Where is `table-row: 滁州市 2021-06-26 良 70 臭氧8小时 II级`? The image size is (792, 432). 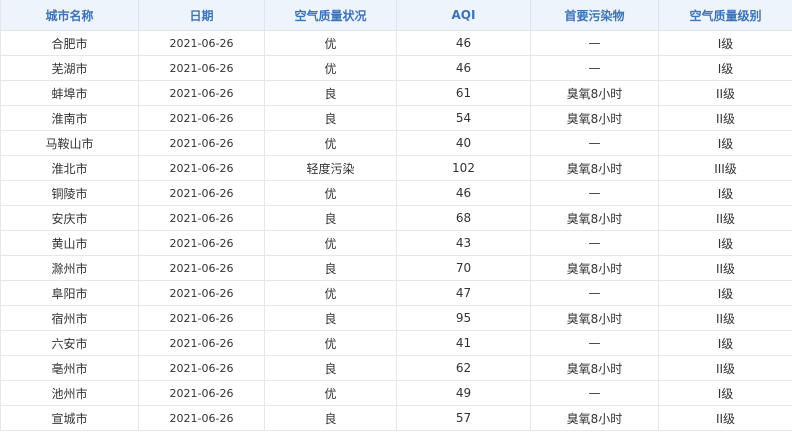 table-row: 滁州市 2021-06-26 良 70 臭氧8小时 II级 is located at coordinates (396, 268).